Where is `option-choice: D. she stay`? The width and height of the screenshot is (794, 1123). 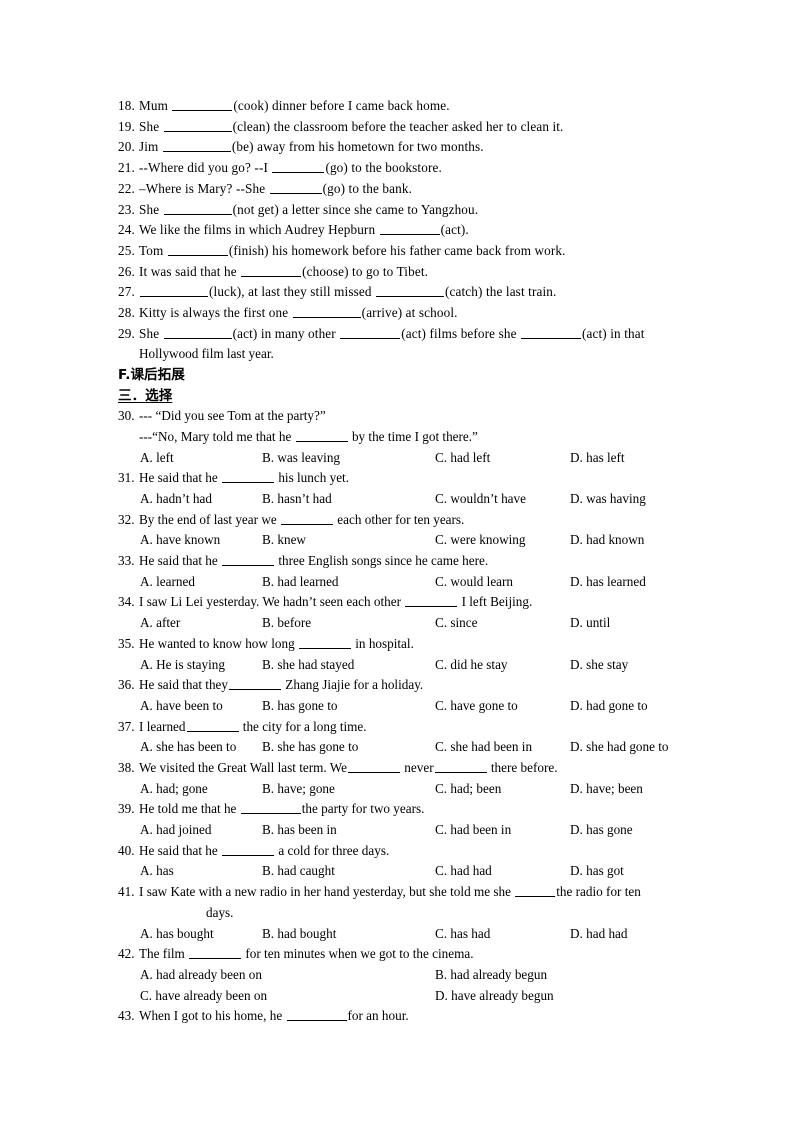
option-choice: D. she stay is located at coordinates (599, 665).